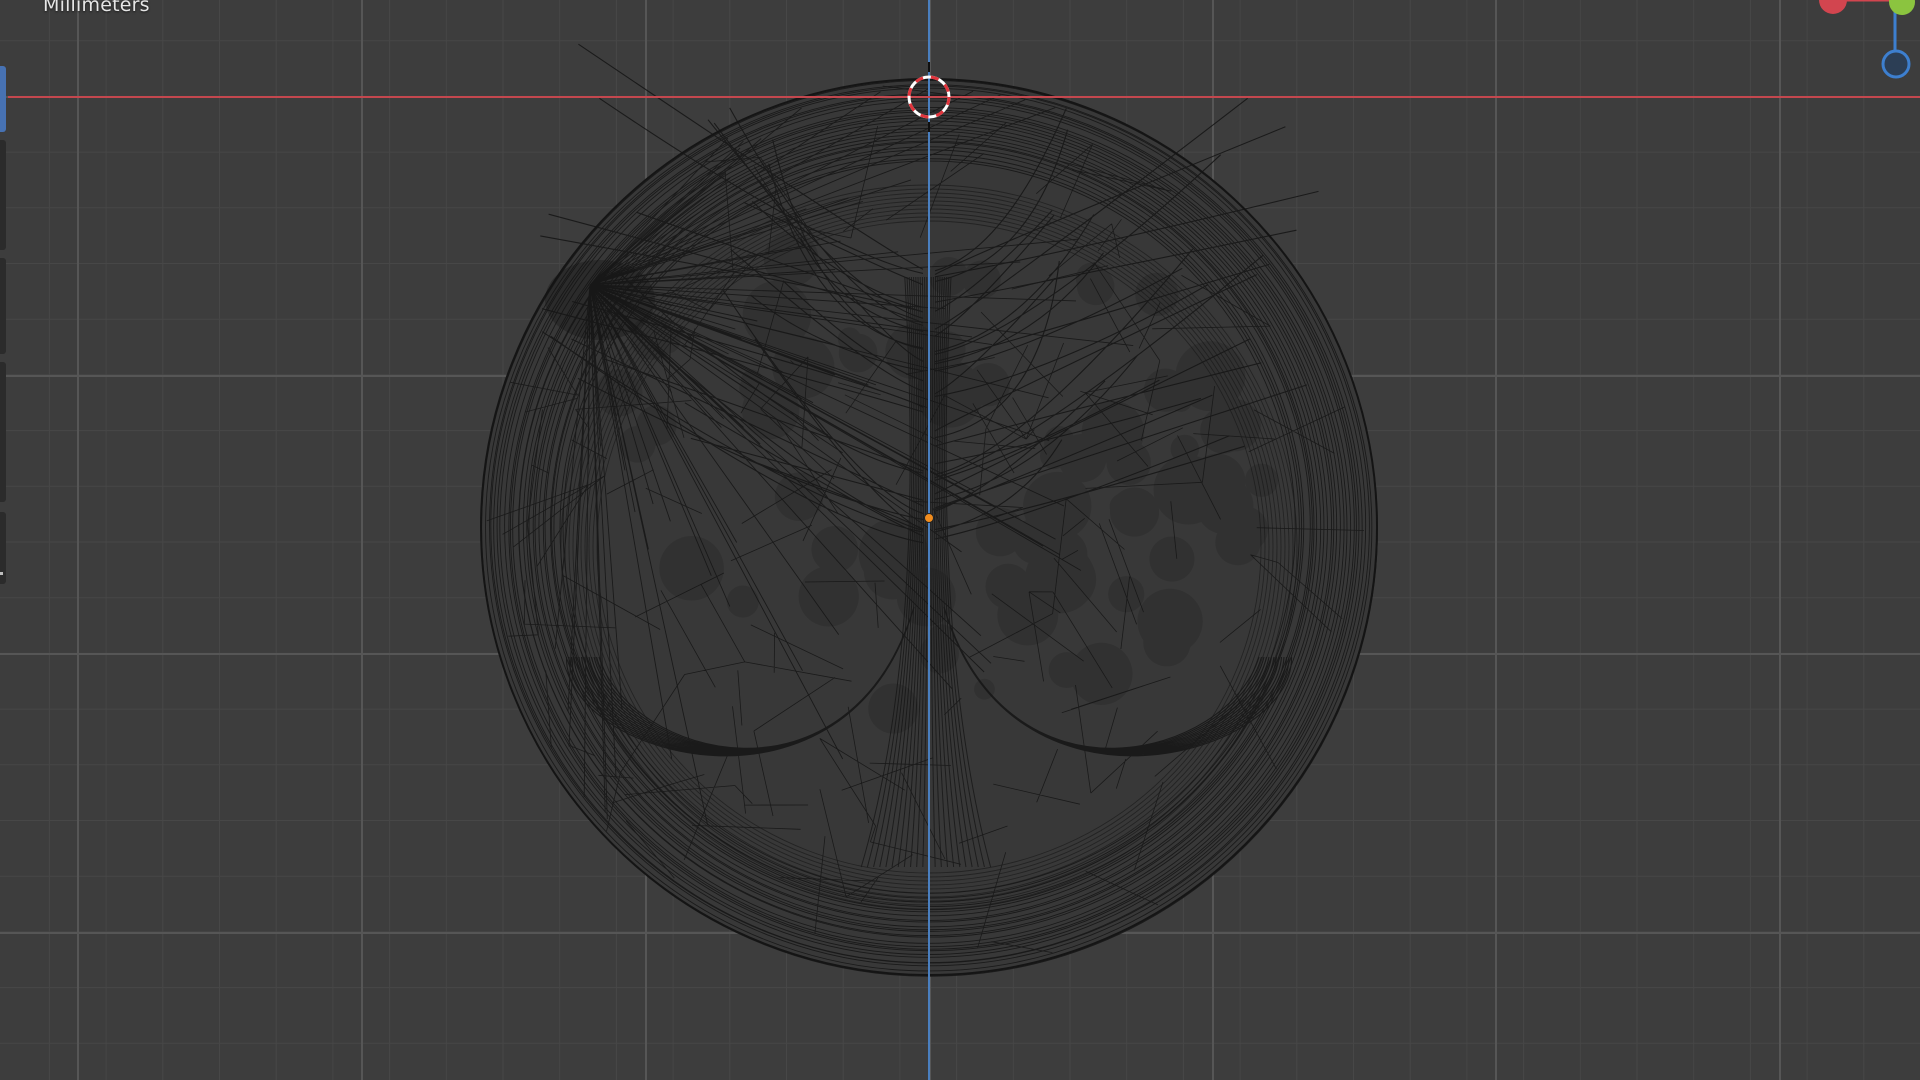 The height and width of the screenshot is (1080, 1920). I want to click on navigation-gizmo, so click(1865, 45).